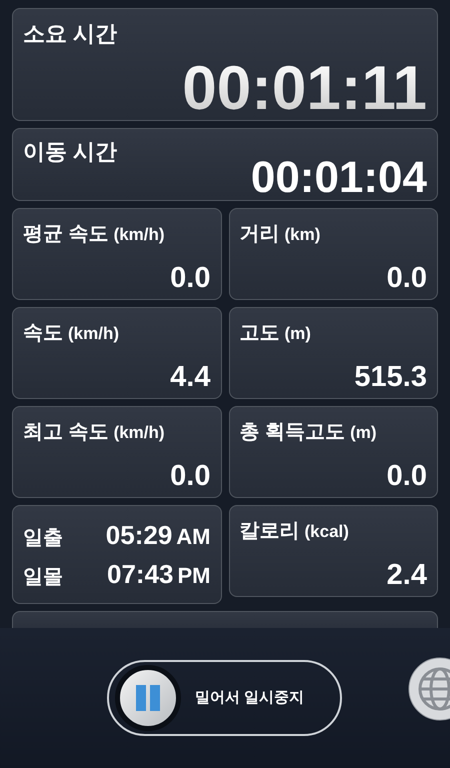 The image size is (450, 768). I want to click on moving-time: 00:01:04, so click(338, 178).